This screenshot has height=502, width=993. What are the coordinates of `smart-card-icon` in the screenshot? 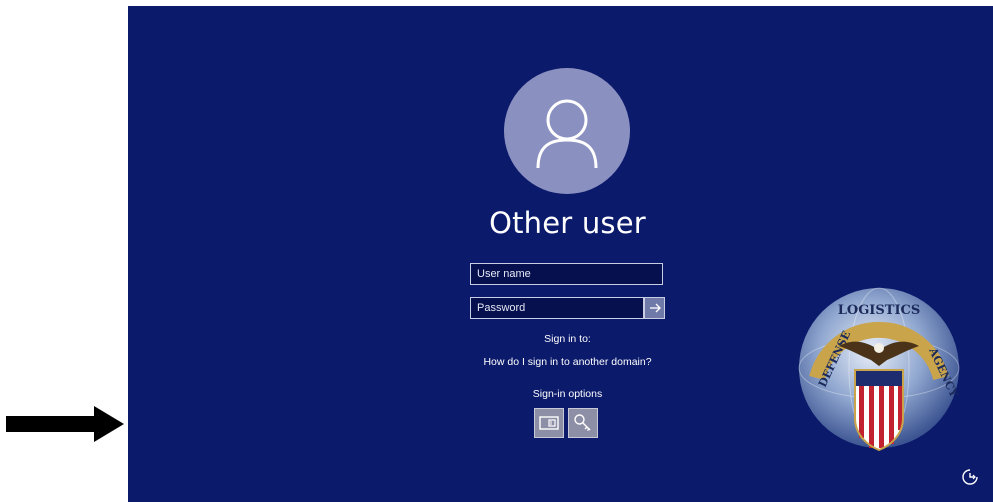 It's located at (549, 423).